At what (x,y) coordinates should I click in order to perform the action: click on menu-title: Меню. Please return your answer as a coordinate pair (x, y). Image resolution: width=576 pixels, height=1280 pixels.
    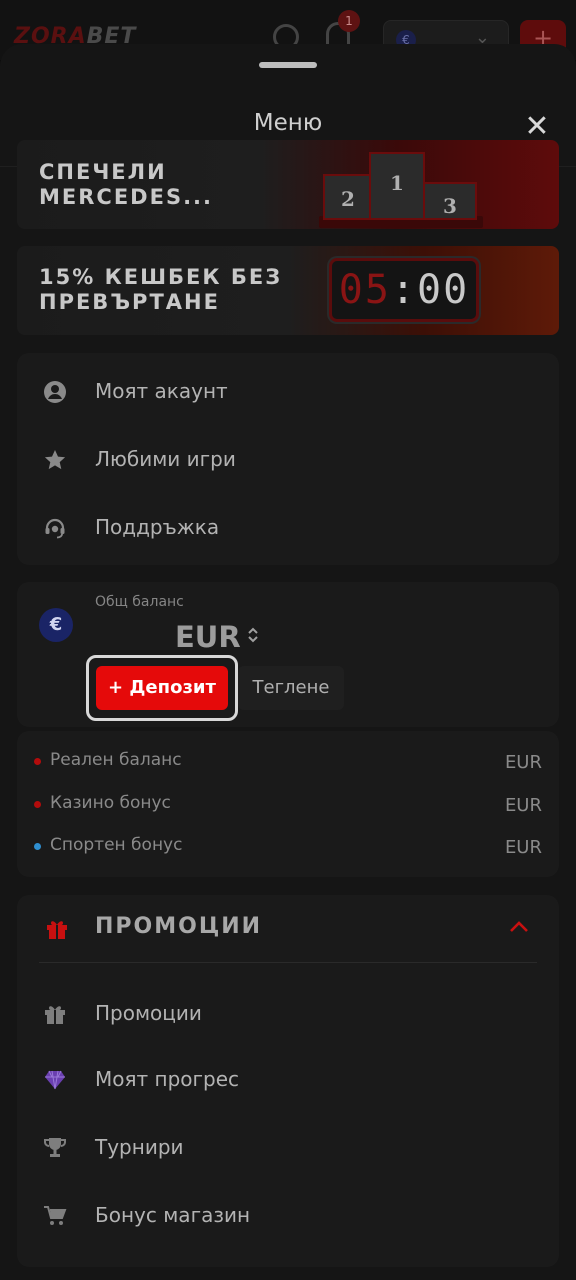
    Looking at the image, I should click on (288, 123).